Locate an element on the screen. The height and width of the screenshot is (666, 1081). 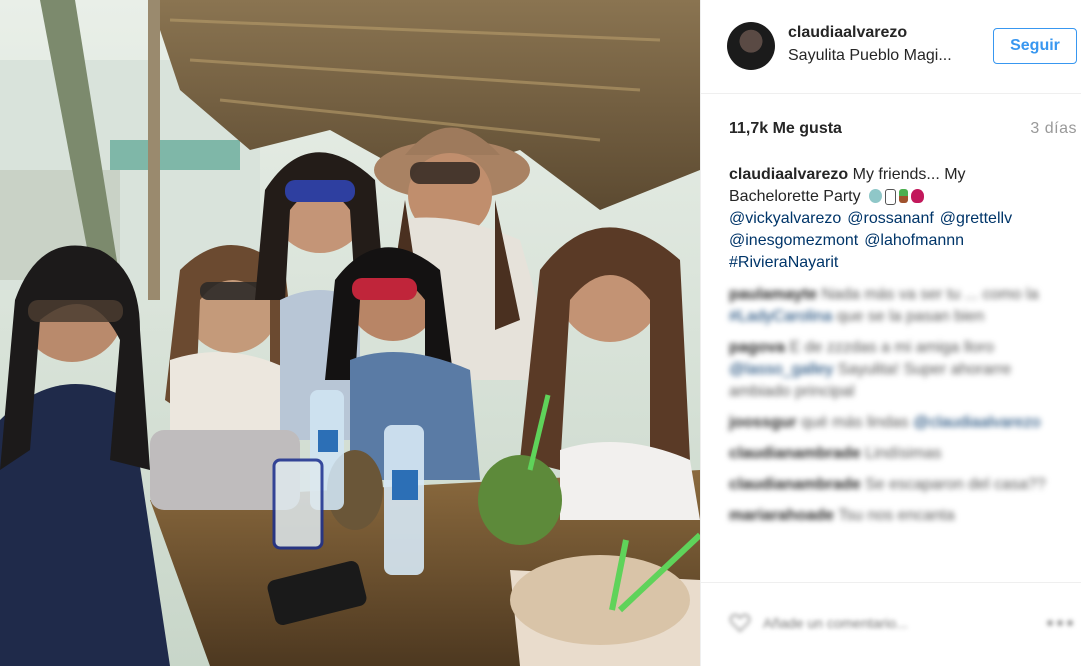
comment-link: @claudiaalvarezo is located at coordinates (976, 422).